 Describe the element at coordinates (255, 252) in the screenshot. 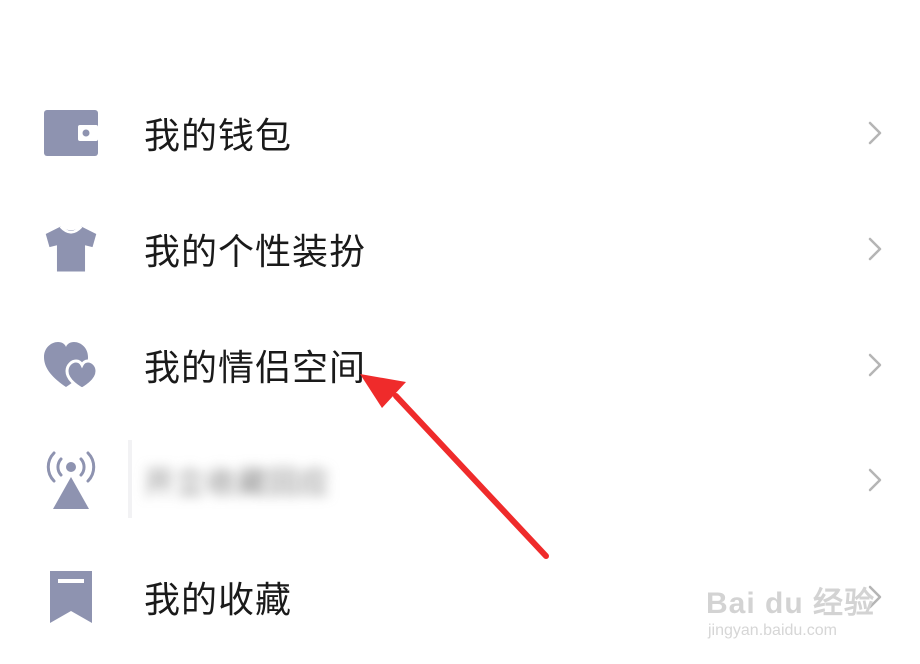

I see `menu-item-label: 我的个性装扮` at that location.